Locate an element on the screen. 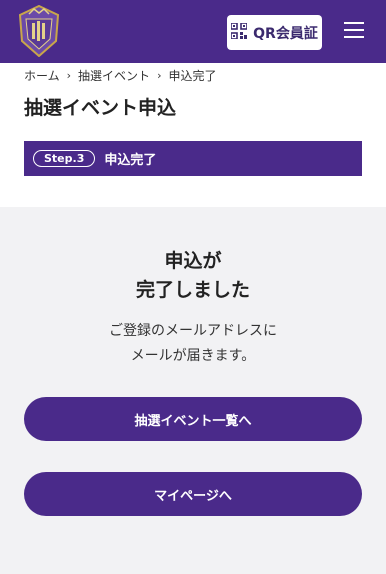 The height and width of the screenshot is (574, 386). club-crest-logo is located at coordinates (39, 31).